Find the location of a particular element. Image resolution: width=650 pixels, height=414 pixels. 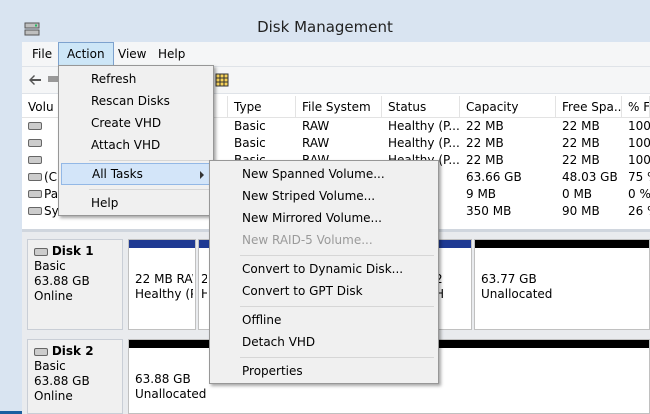

disk-1-unallocated: 63.77 GB Unallocated is located at coordinates (562, 284).